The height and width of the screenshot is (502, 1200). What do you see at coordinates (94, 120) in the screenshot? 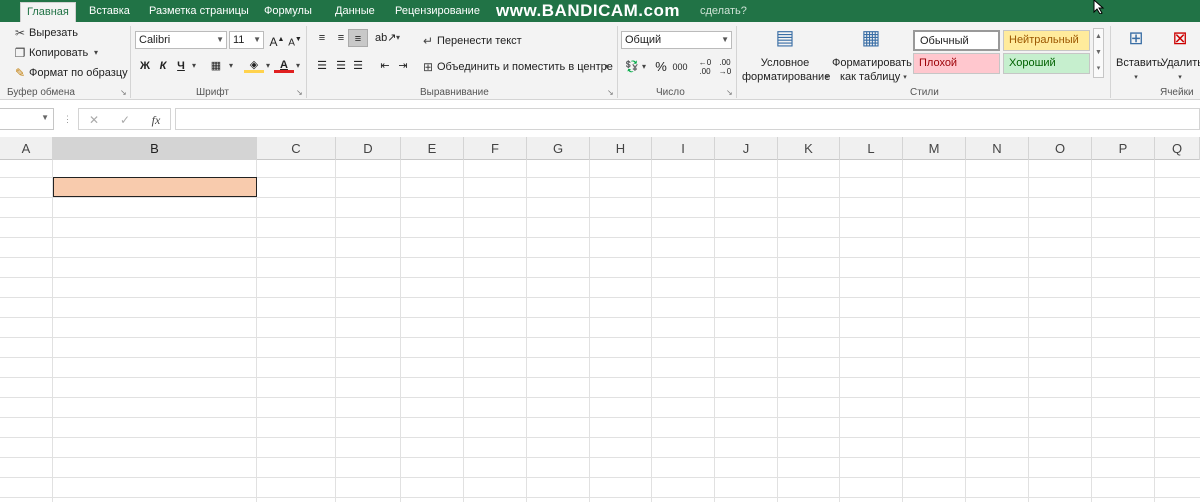
I see `cancel-icon: ✕` at bounding box center [94, 120].